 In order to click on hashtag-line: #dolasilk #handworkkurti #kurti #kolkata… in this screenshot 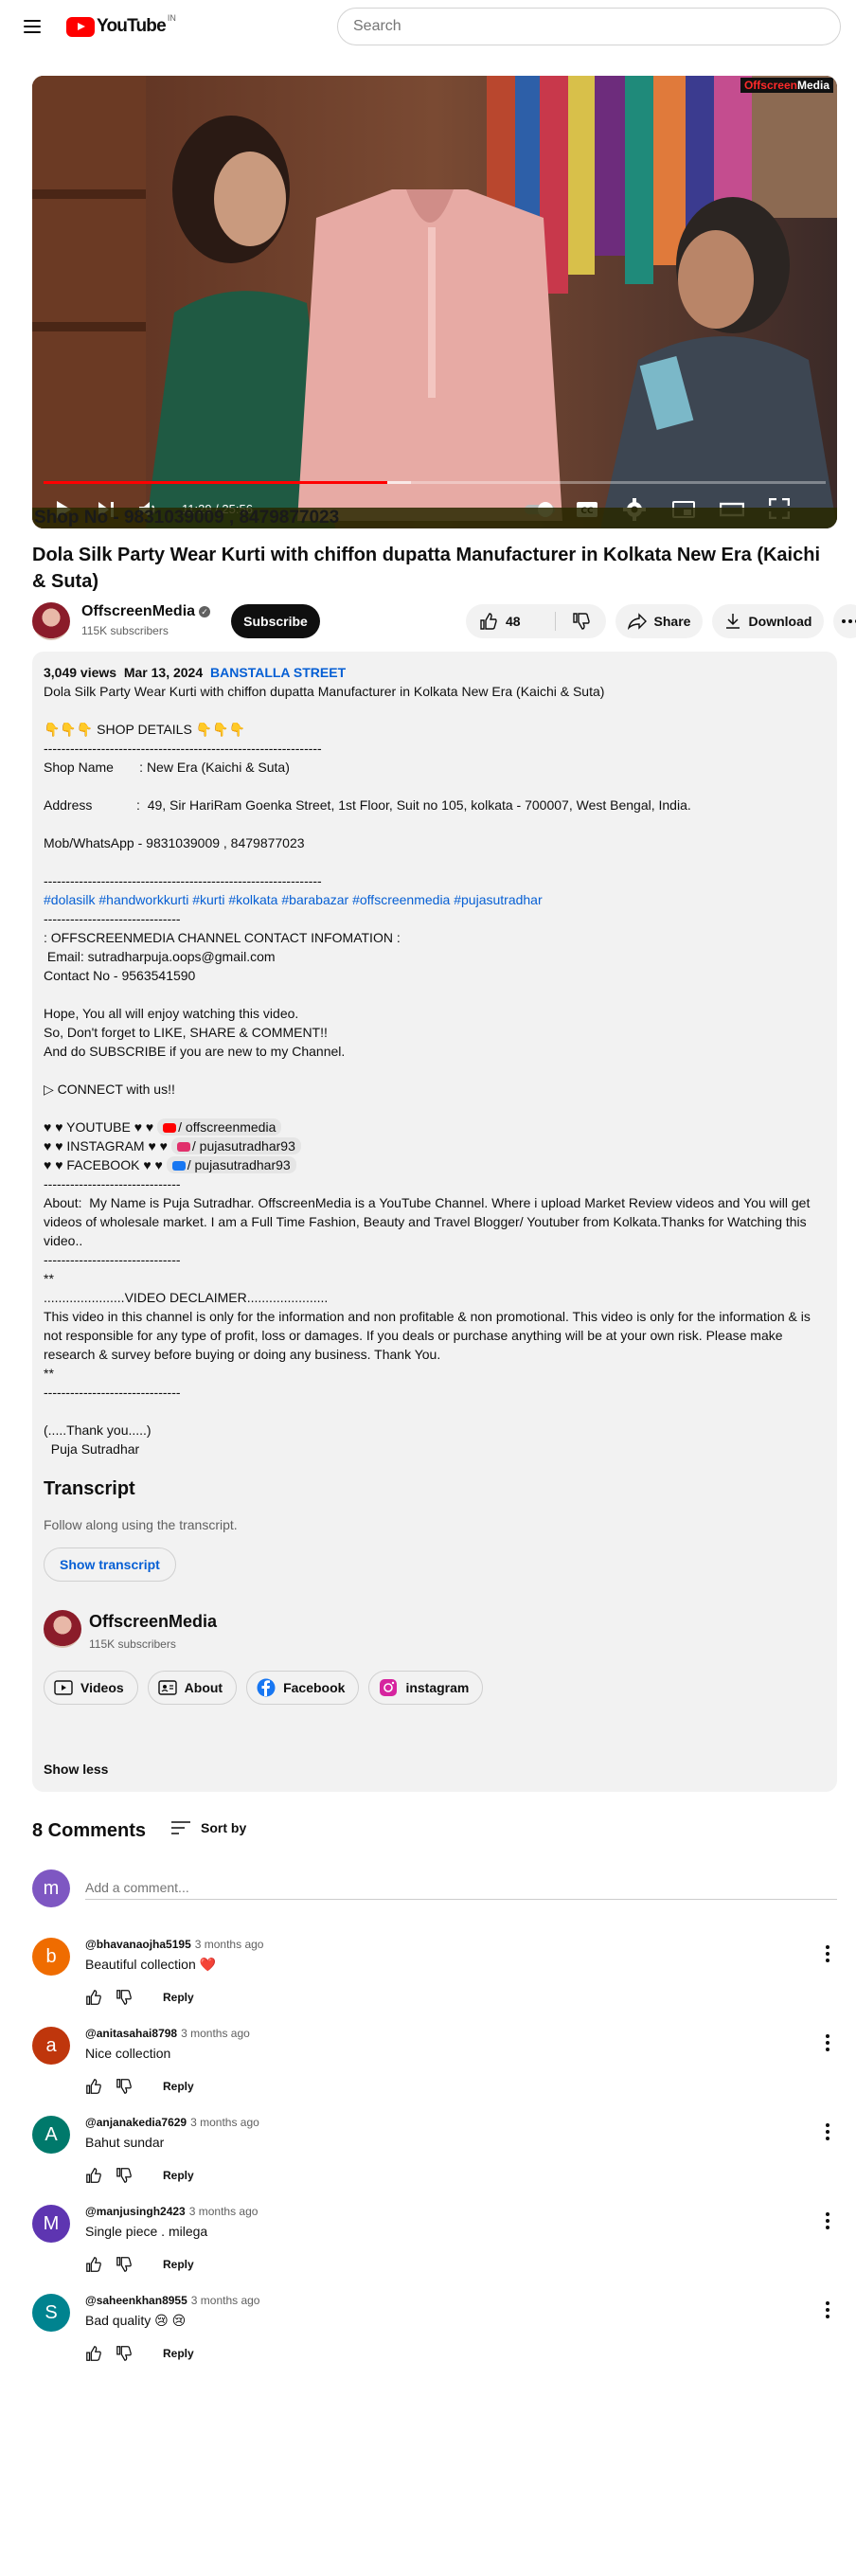, I will do `click(435, 899)`.